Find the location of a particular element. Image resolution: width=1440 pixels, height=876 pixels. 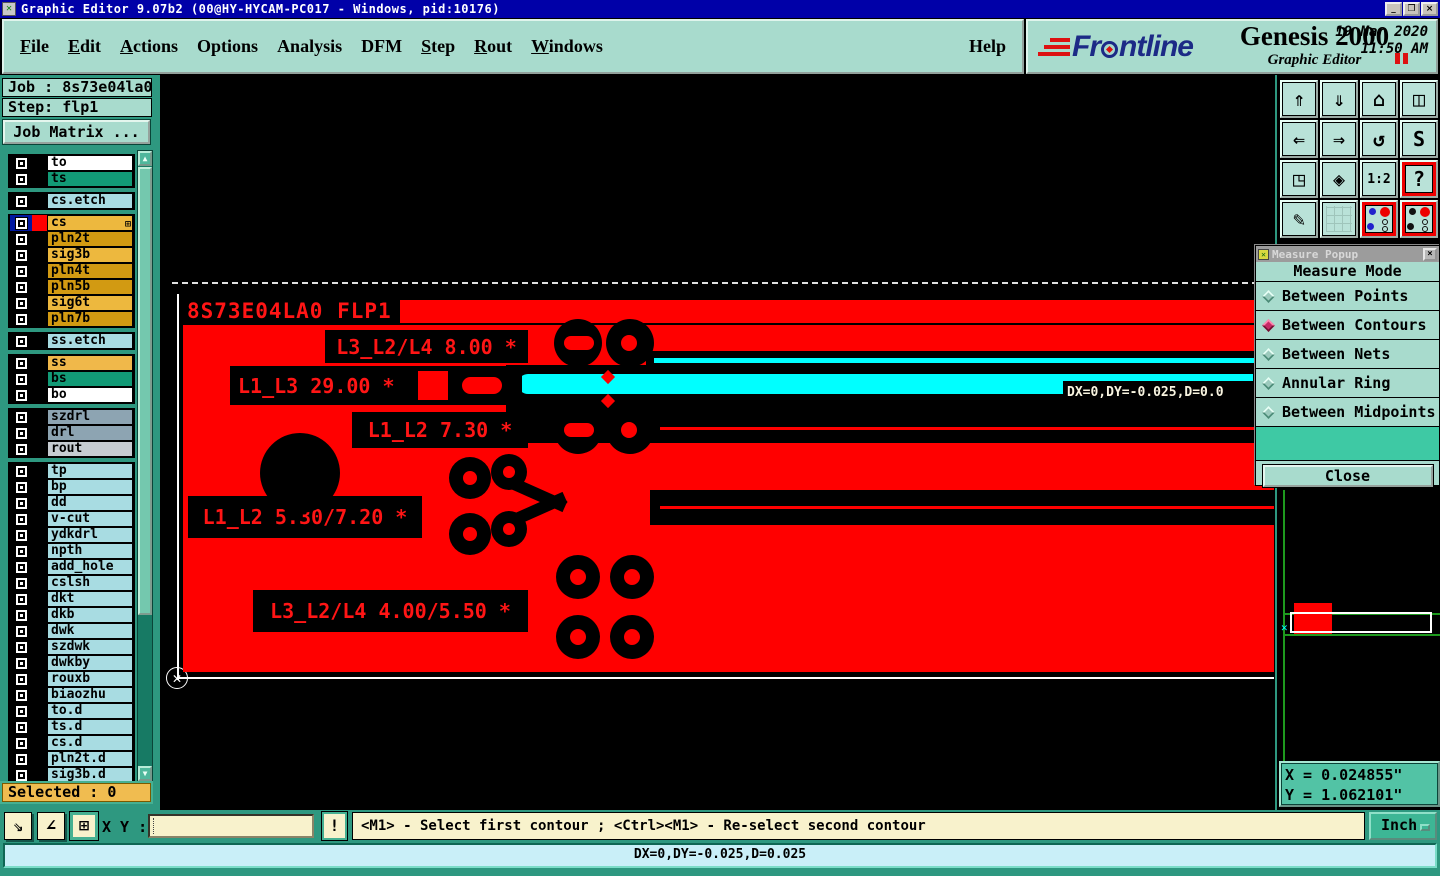

layer-row-ts: ts is located at coordinates (71, 179).